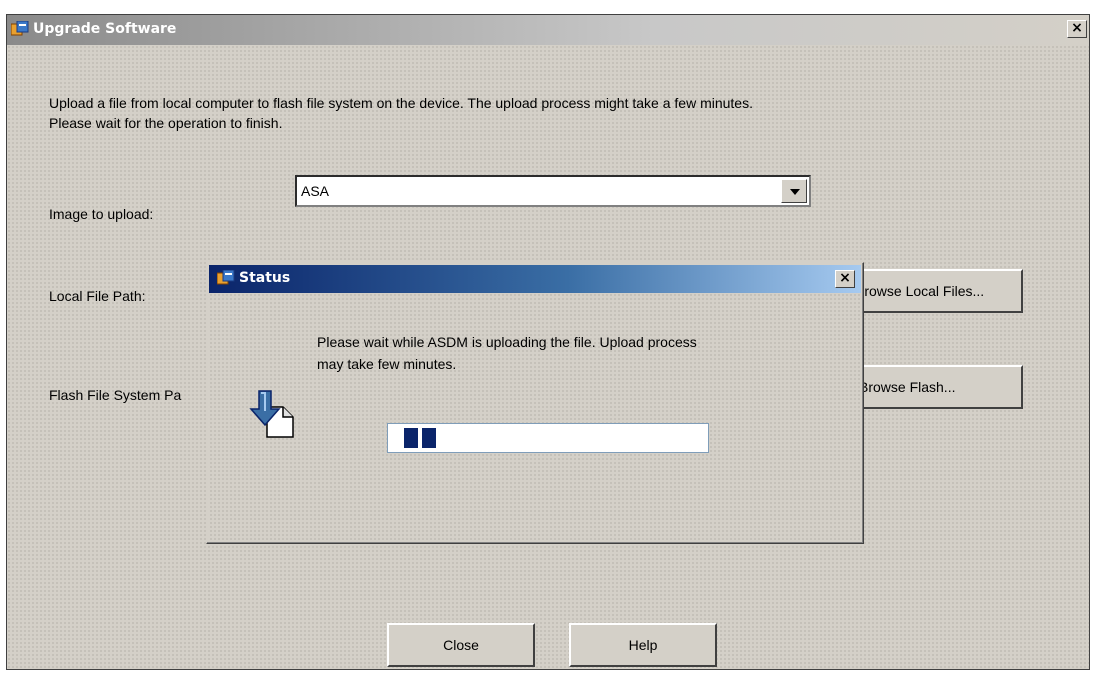  I want to click on upload-progress-bar, so click(548, 438).